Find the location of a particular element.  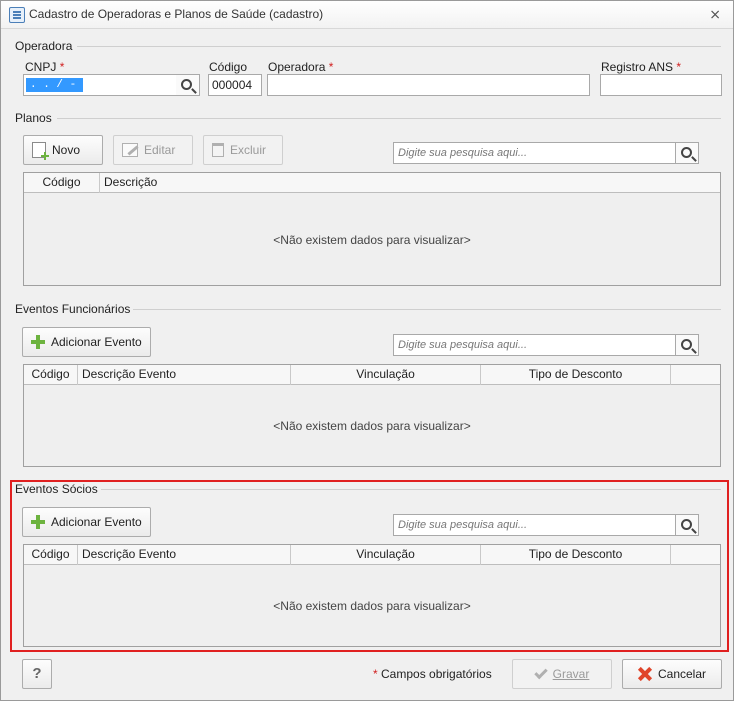

required-fields-note: * Campos obrigatórios is located at coordinates (432, 674).